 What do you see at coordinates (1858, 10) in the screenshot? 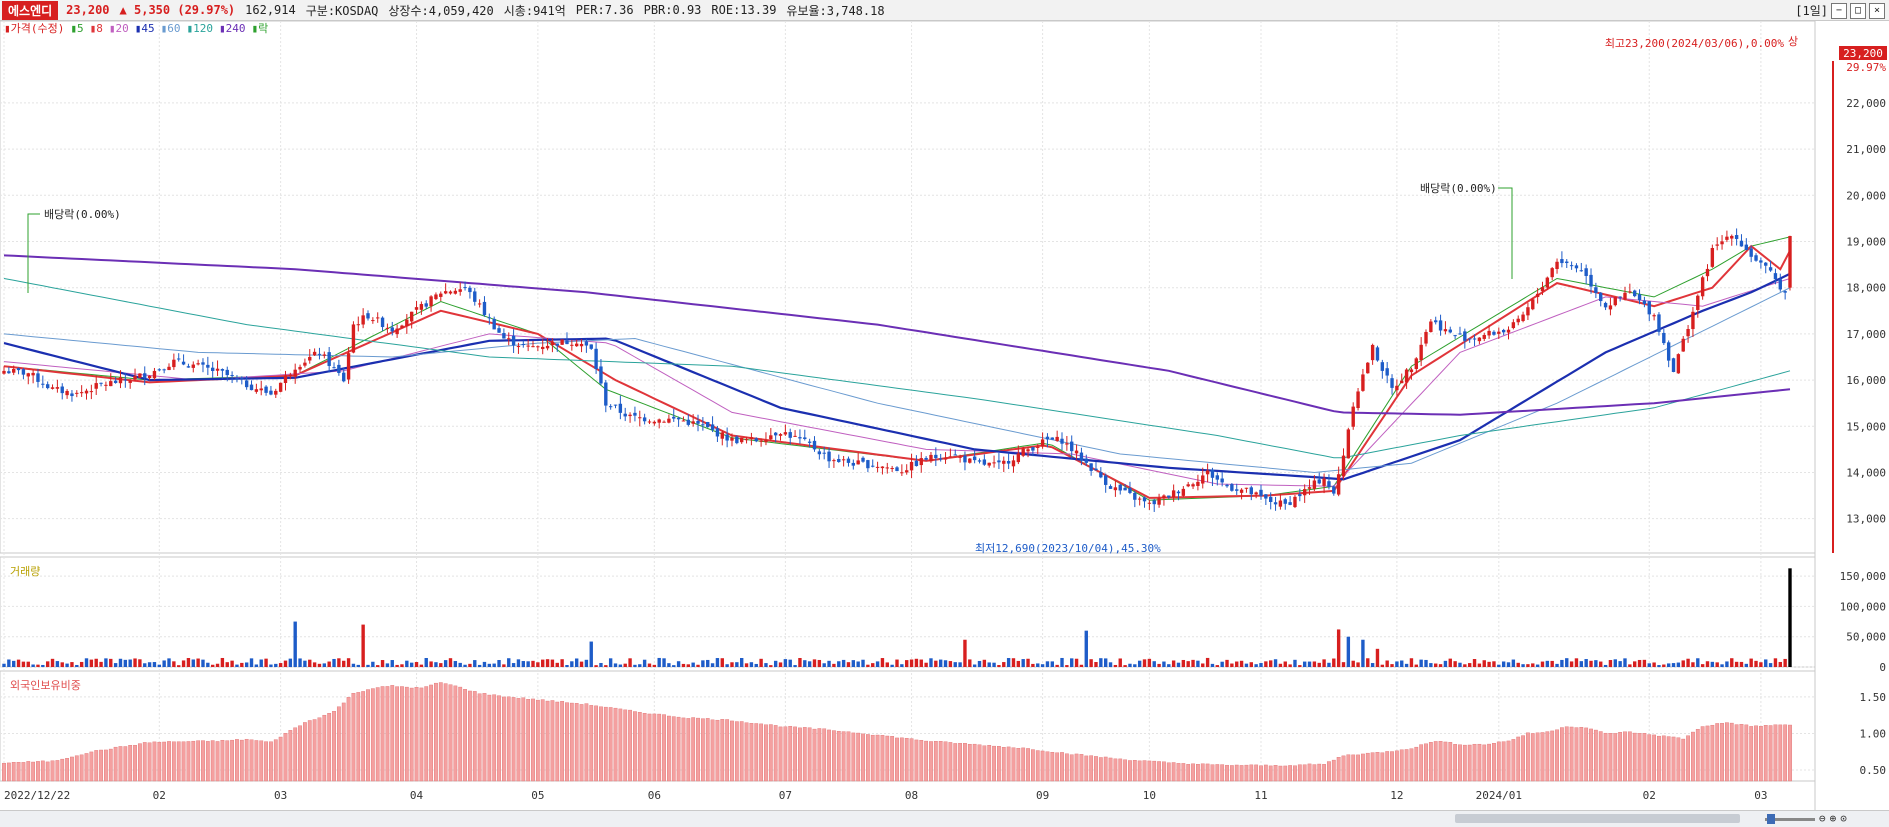
I see `maximize-icon: □` at bounding box center [1858, 10].